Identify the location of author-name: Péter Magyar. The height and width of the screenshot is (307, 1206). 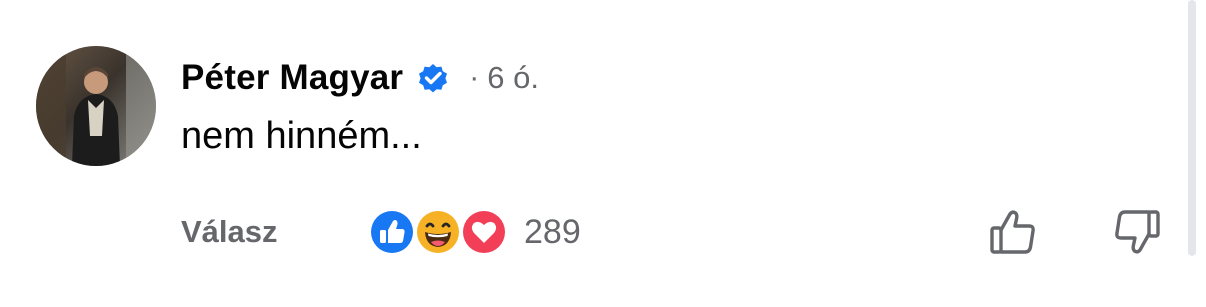
(292, 78).